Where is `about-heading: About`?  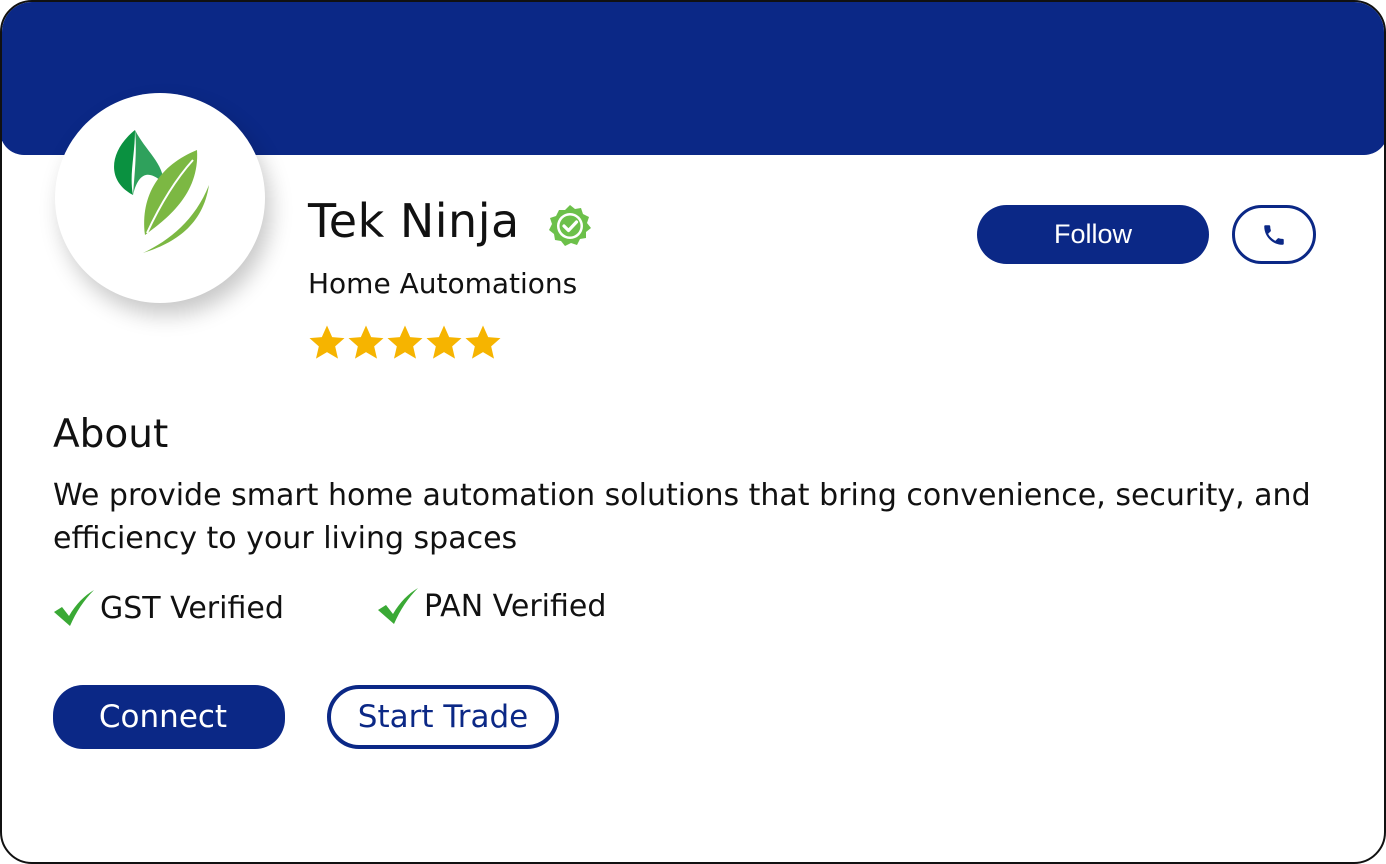 about-heading: About is located at coordinates (111, 434).